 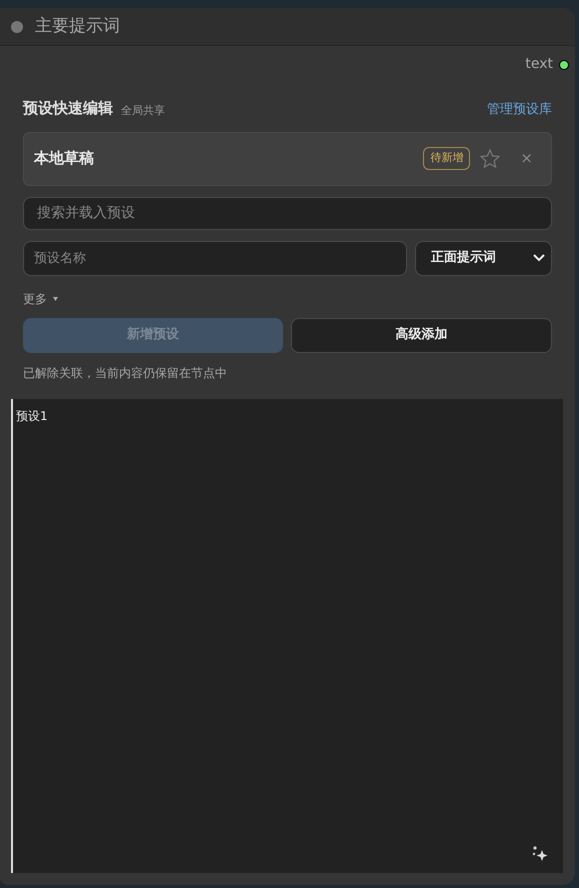 What do you see at coordinates (55, 298) in the screenshot?
I see `caret-icon` at bounding box center [55, 298].